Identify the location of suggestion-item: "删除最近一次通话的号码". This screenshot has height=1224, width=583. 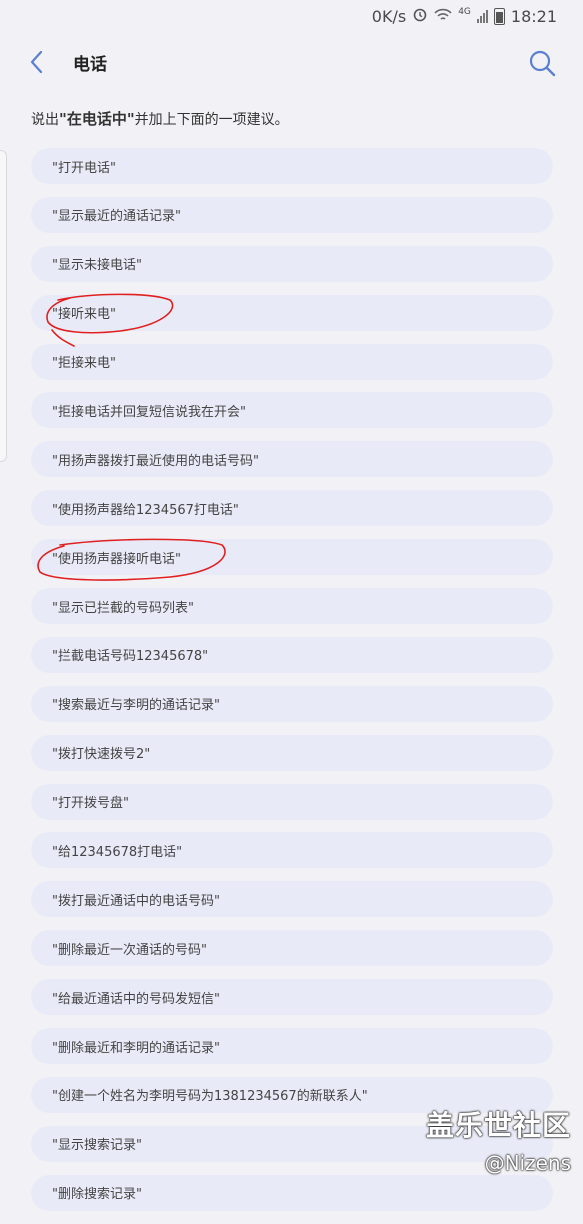
(292, 948).